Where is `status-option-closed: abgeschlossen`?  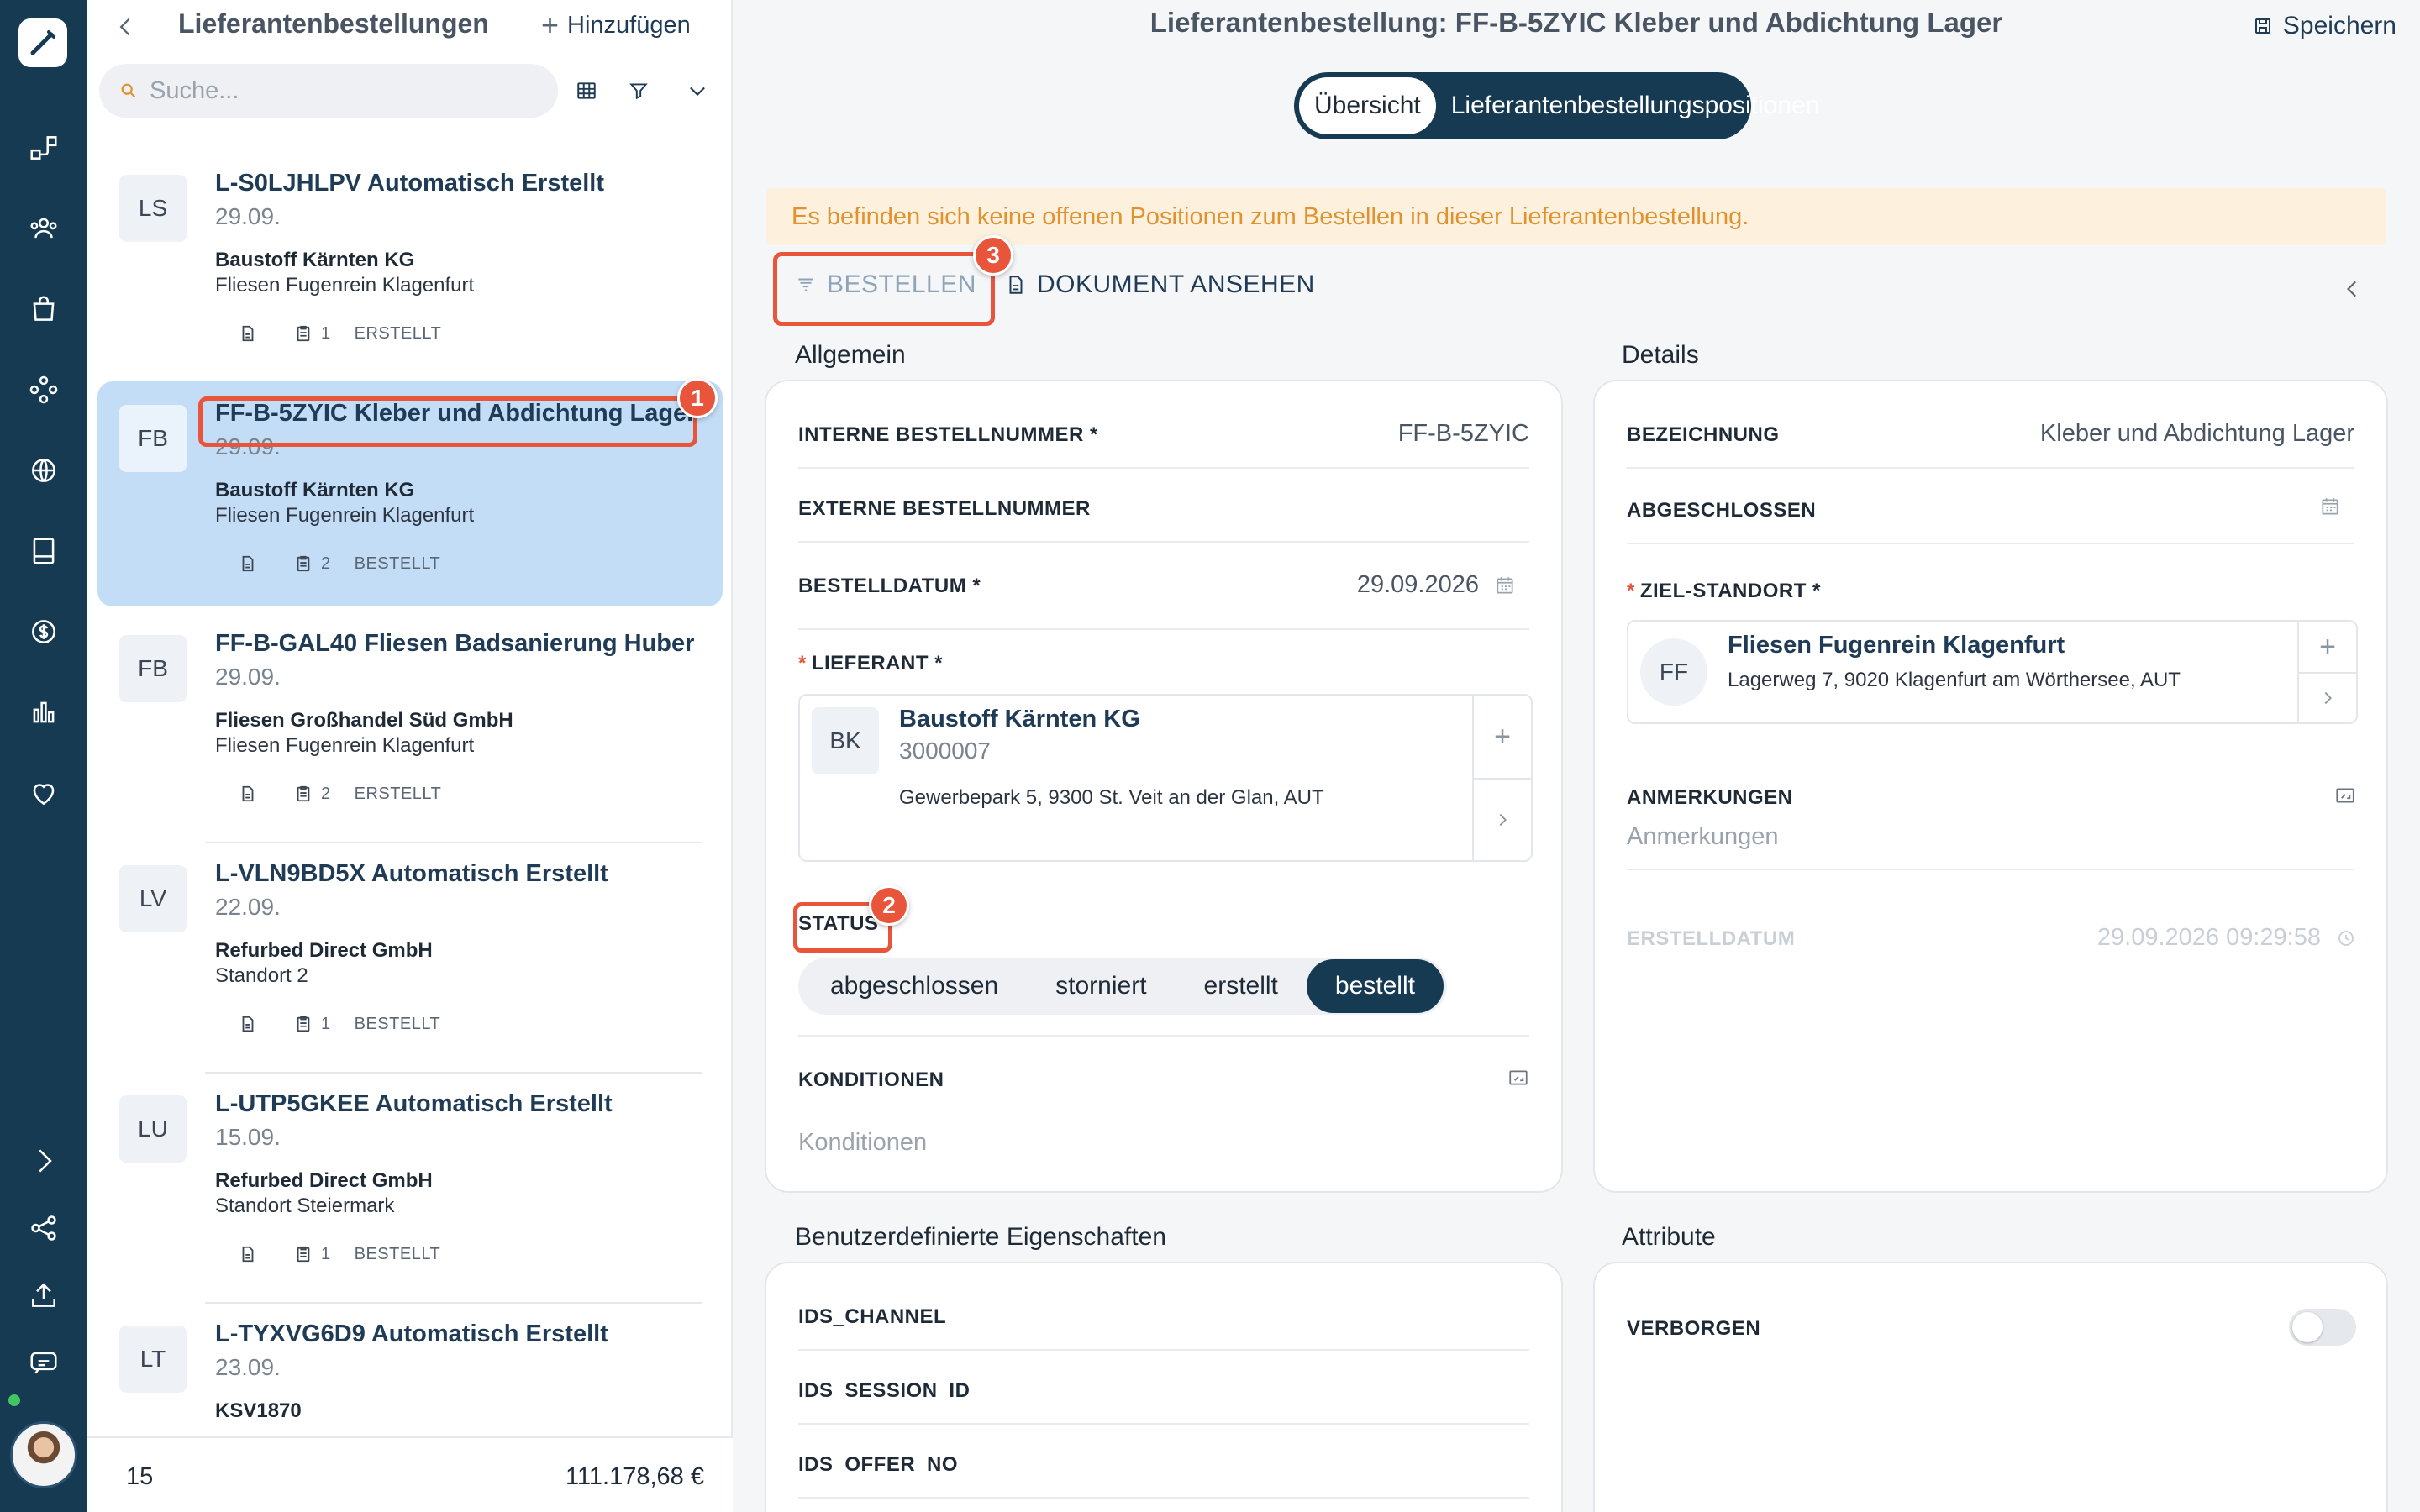 status-option-closed: abgeschlossen is located at coordinates (914, 986).